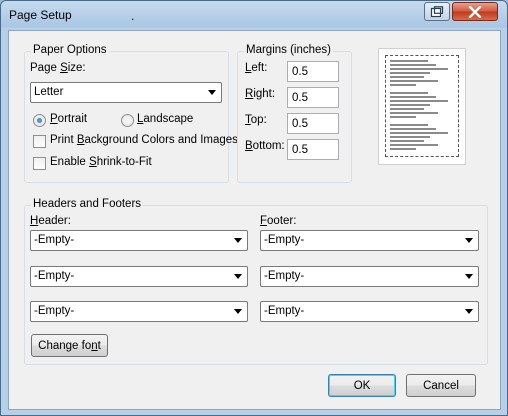 The width and height of the screenshot is (508, 416). What do you see at coordinates (256, 68) in the screenshot?
I see `left-margin-label: Left:` at bounding box center [256, 68].